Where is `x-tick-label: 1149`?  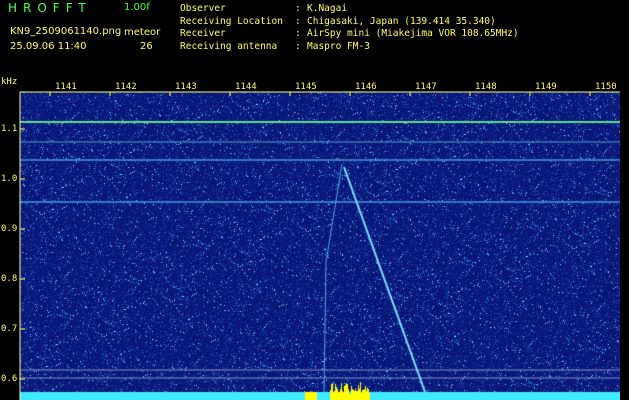
x-tick-label: 1149 is located at coordinates (546, 87).